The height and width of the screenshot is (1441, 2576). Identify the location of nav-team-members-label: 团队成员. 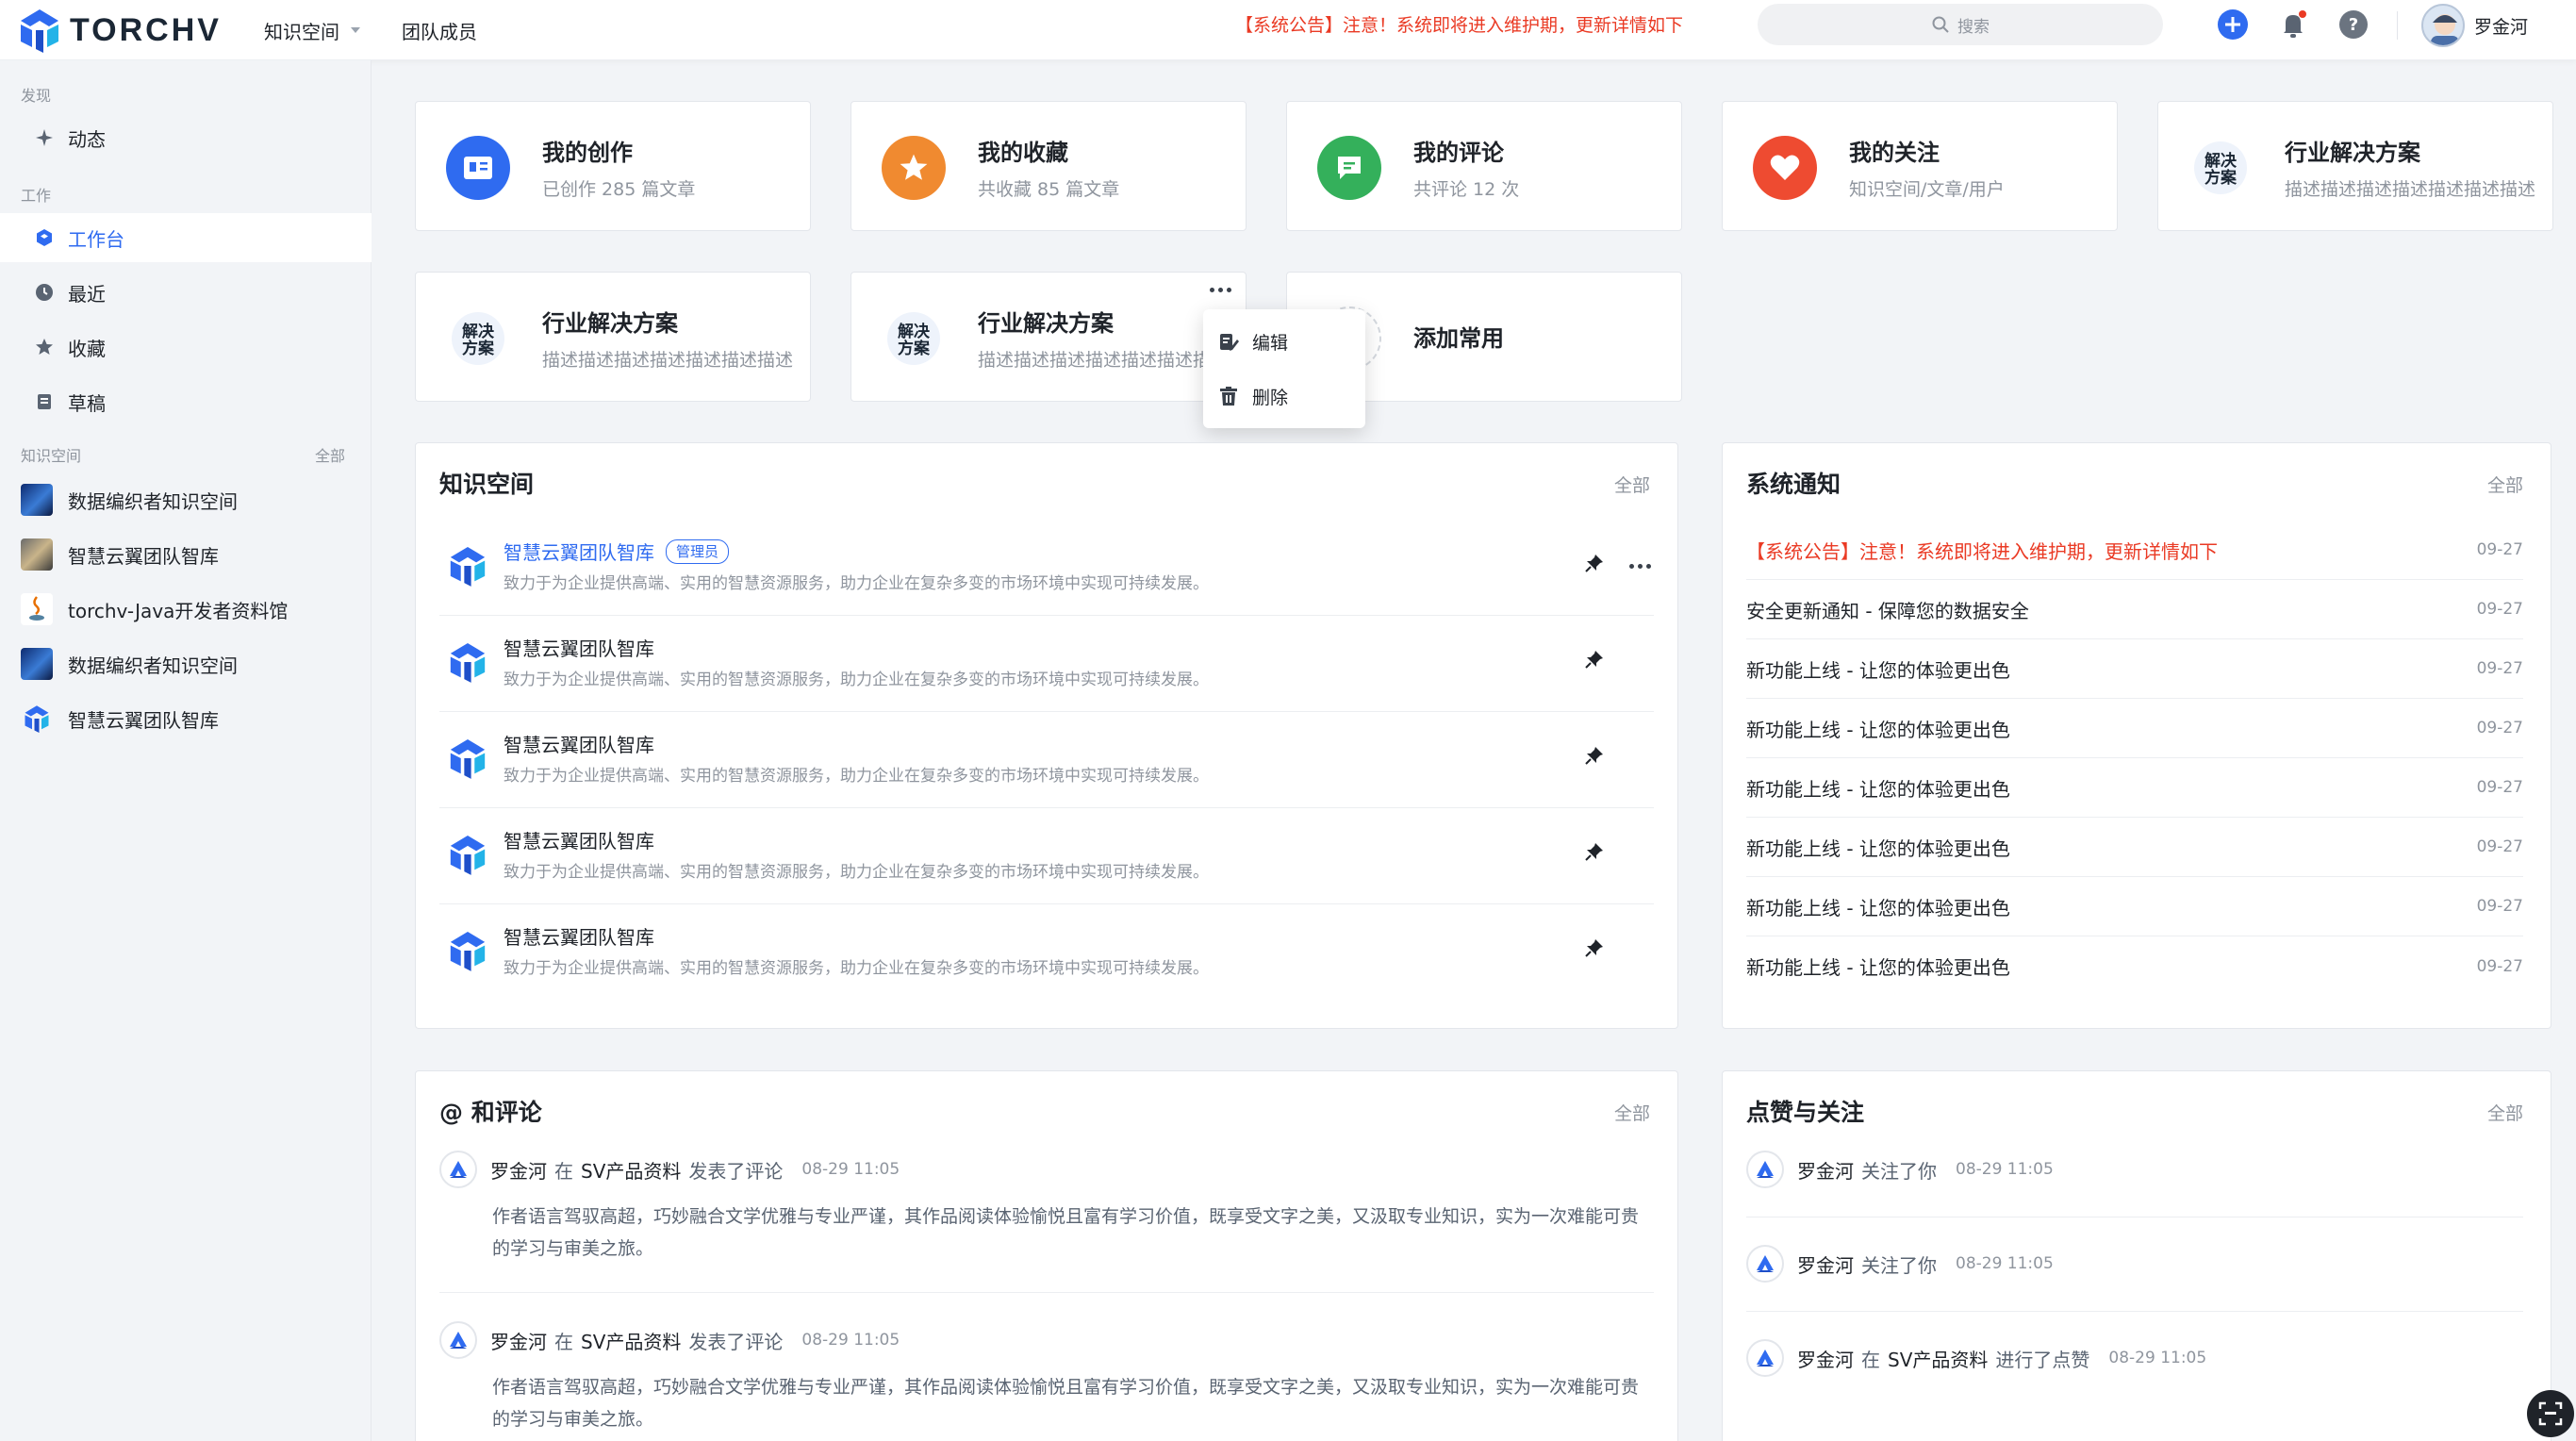
(439, 31).